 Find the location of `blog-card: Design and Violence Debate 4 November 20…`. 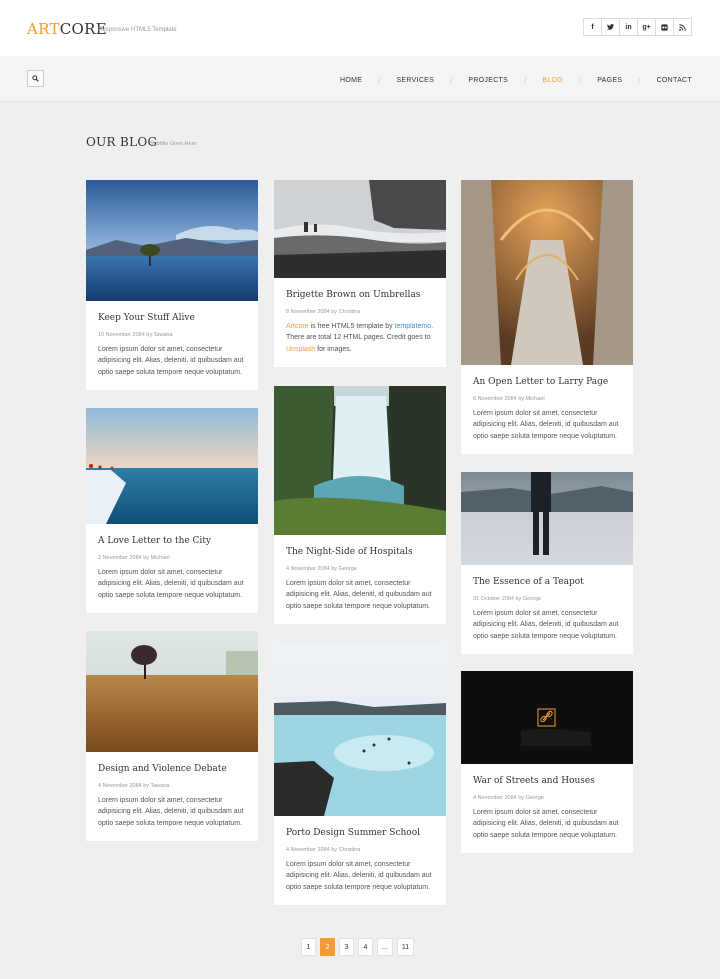

blog-card: Design and Violence Debate 4 November 20… is located at coordinates (172, 736).